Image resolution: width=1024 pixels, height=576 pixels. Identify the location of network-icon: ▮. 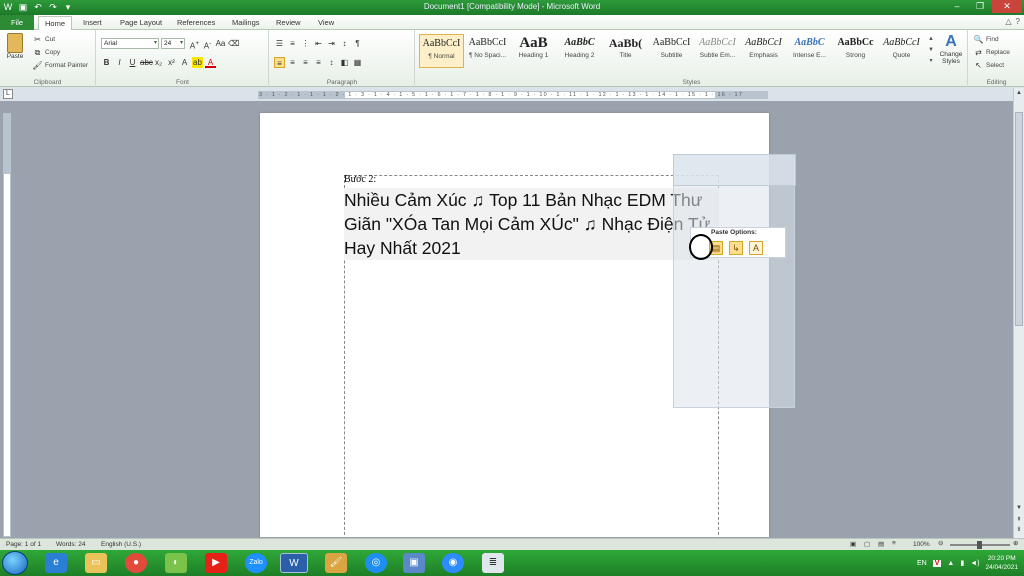
(962, 563).